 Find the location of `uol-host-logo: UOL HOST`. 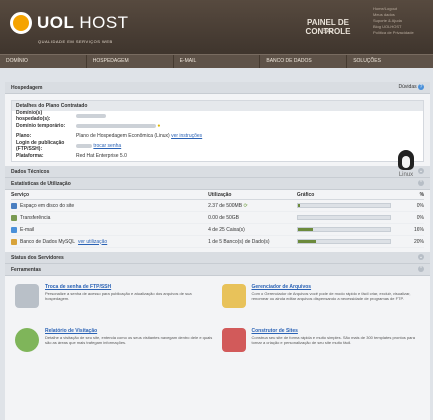

uol-host-logo: UOL HOST is located at coordinates (69, 23).